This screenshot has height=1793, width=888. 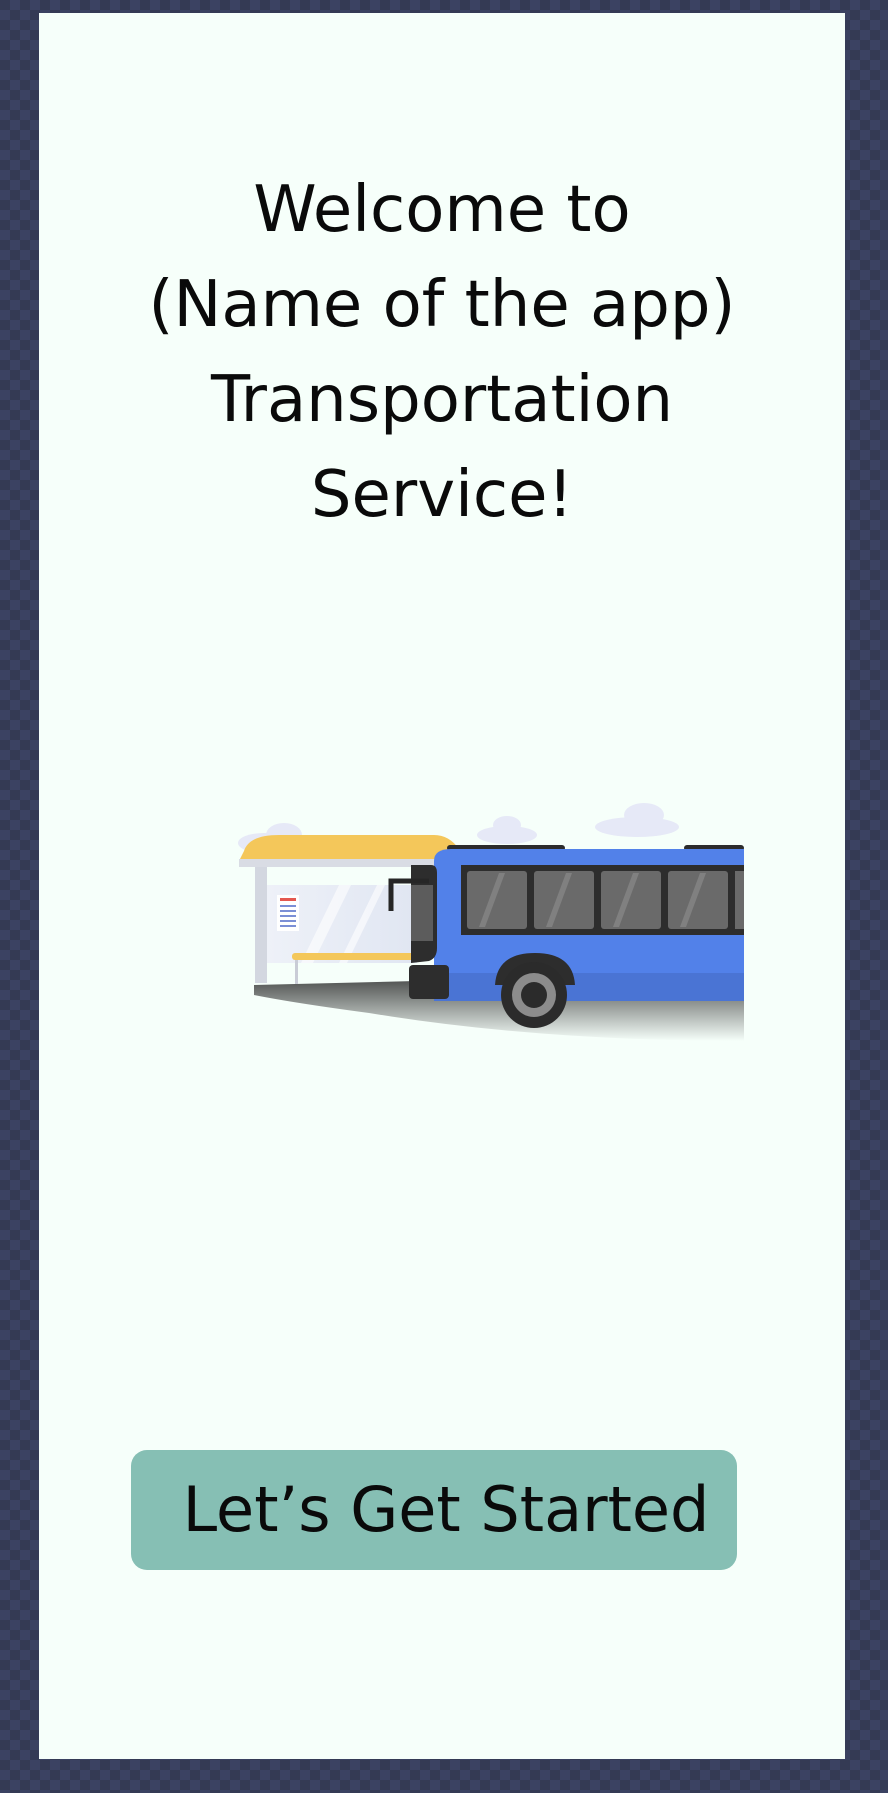 What do you see at coordinates (442, 400) in the screenshot?
I see `welcome-line-3: Transportation` at bounding box center [442, 400].